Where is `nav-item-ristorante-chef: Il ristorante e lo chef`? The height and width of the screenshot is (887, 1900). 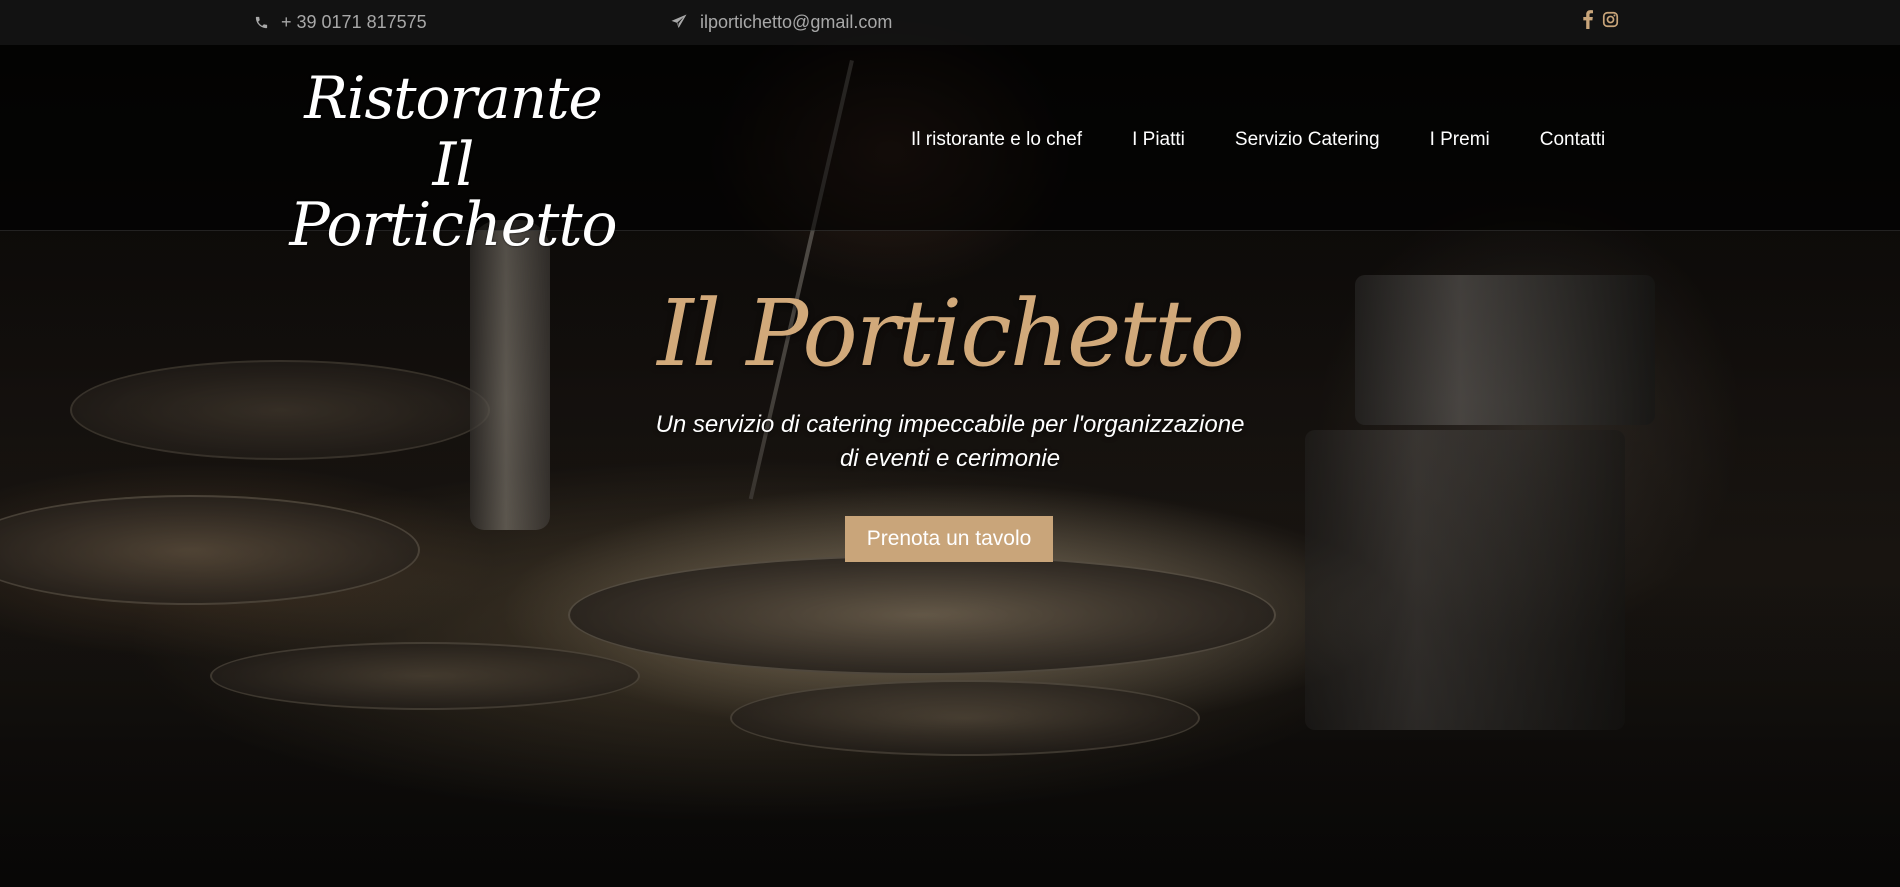
nav-item-ristorante-chef: Il ristorante e lo chef is located at coordinates (996, 140).